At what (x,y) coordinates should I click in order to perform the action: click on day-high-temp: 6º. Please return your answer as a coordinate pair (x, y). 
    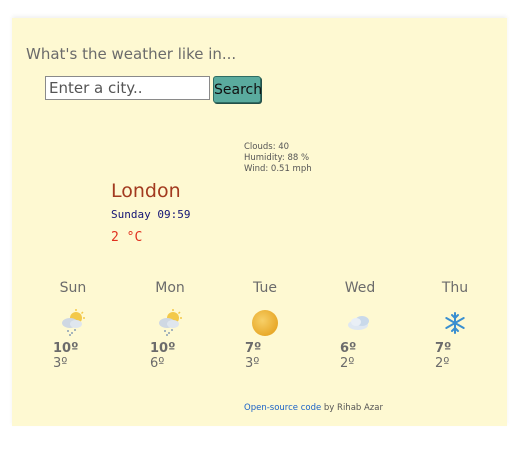
    Looking at the image, I should click on (348, 348).